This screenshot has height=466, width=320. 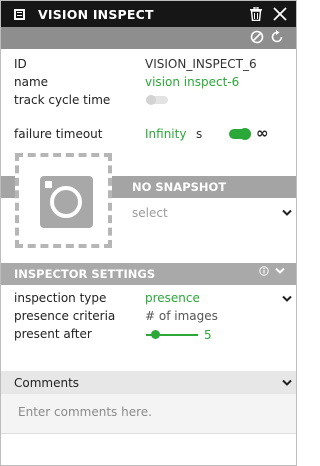 I want to click on infinity-icon: ∞, so click(x=262, y=133).